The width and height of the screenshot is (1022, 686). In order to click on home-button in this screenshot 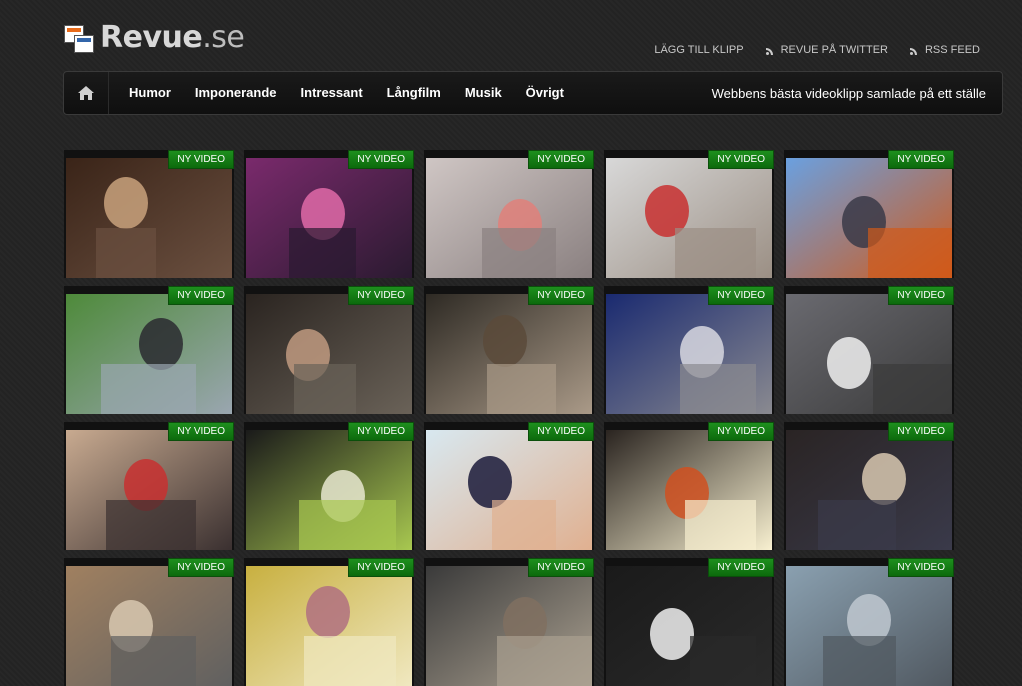, I will do `click(86, 93)`.